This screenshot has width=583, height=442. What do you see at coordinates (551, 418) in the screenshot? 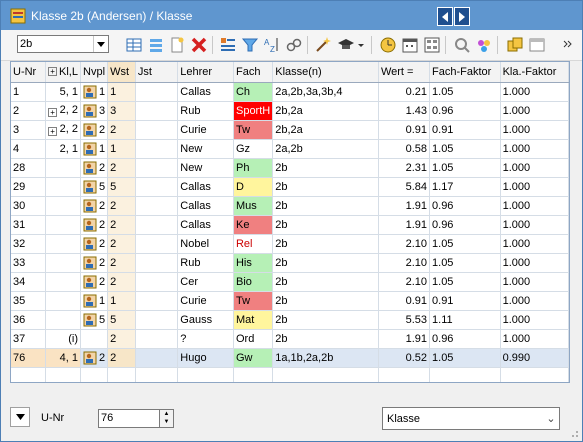
I see `chevron-down-icon: ⌄` at bounding box center [551, 418].